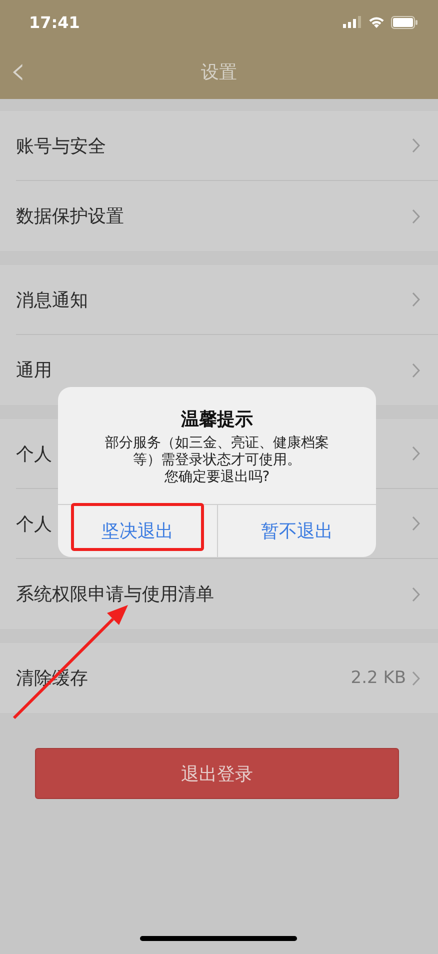 The height and width of the screenshot is (954, 438). Describe the element at coordinates (137, 531) in the screenshot. I see `dialog-button: 坚决退出` at that location.